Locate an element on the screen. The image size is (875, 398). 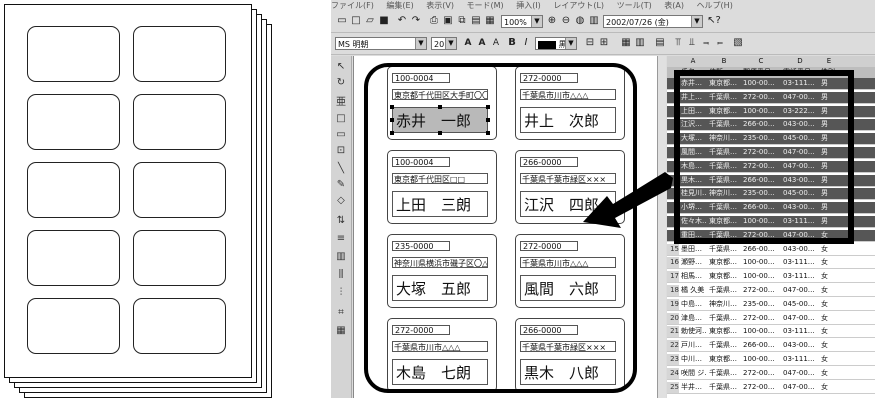
distribute-icon: ⫪ is located at coordinates (678, 43).